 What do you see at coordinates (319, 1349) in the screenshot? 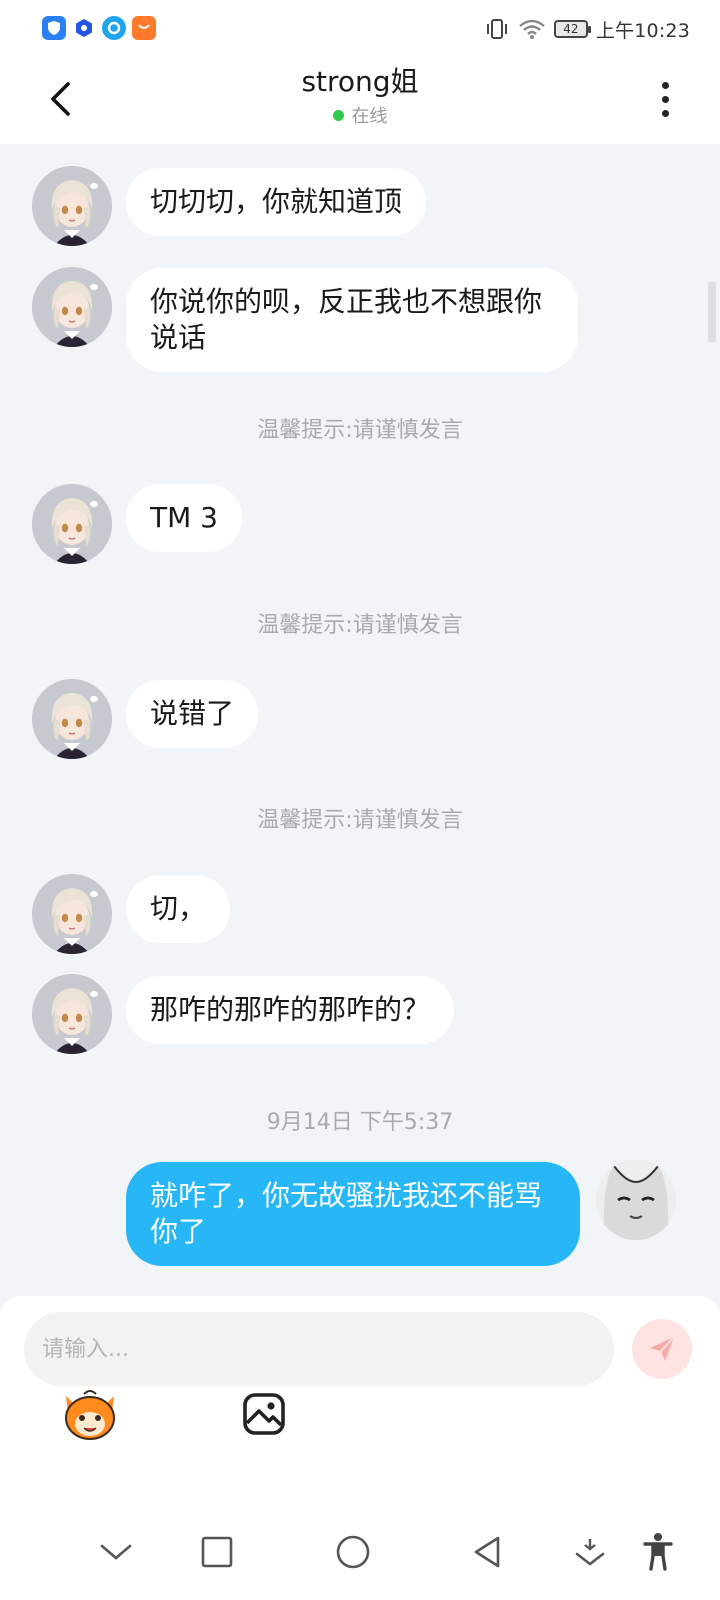
I see `message-input` at bounding box center [319, 1349].